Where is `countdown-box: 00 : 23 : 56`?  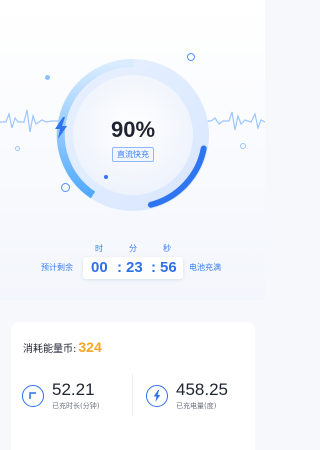
countdown-box: 00 : 23 : 56 is located at coordinates (133, 268).